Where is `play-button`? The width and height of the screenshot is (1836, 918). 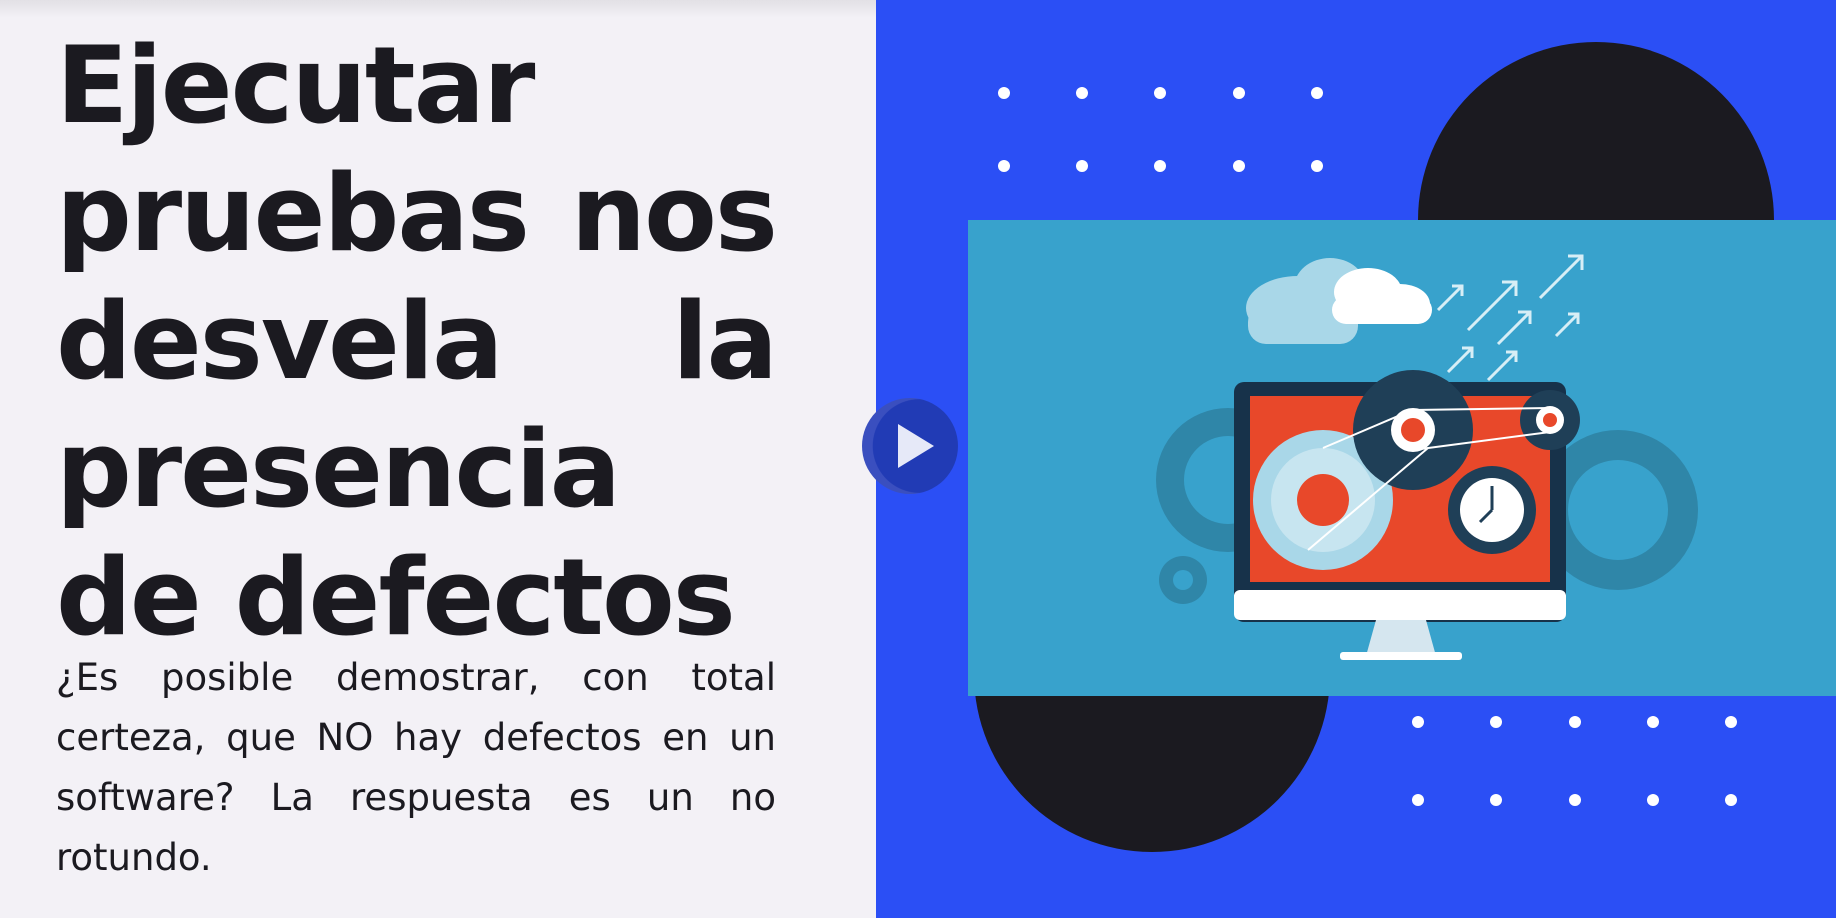
play-button is located at coordinates (910, 446).